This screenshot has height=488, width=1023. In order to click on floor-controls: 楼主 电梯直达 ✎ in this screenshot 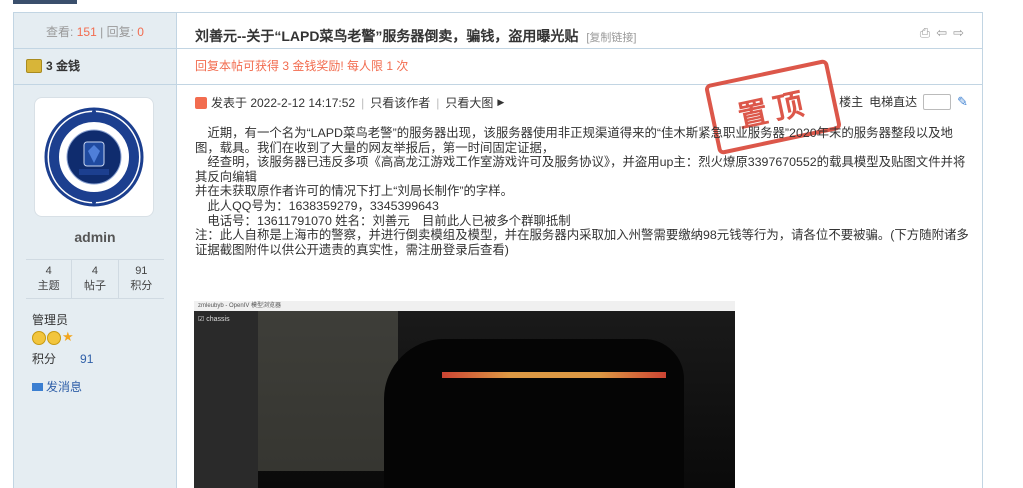, I will do `click(903, 101)`.